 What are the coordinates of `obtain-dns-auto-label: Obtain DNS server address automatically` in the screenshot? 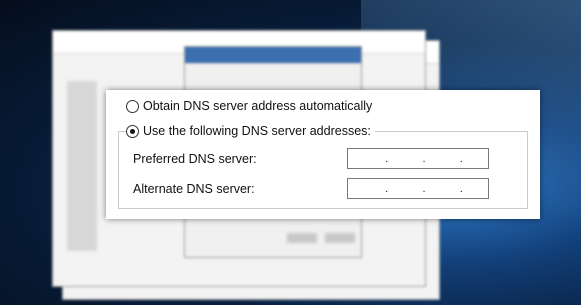 It's located at (258, 106).